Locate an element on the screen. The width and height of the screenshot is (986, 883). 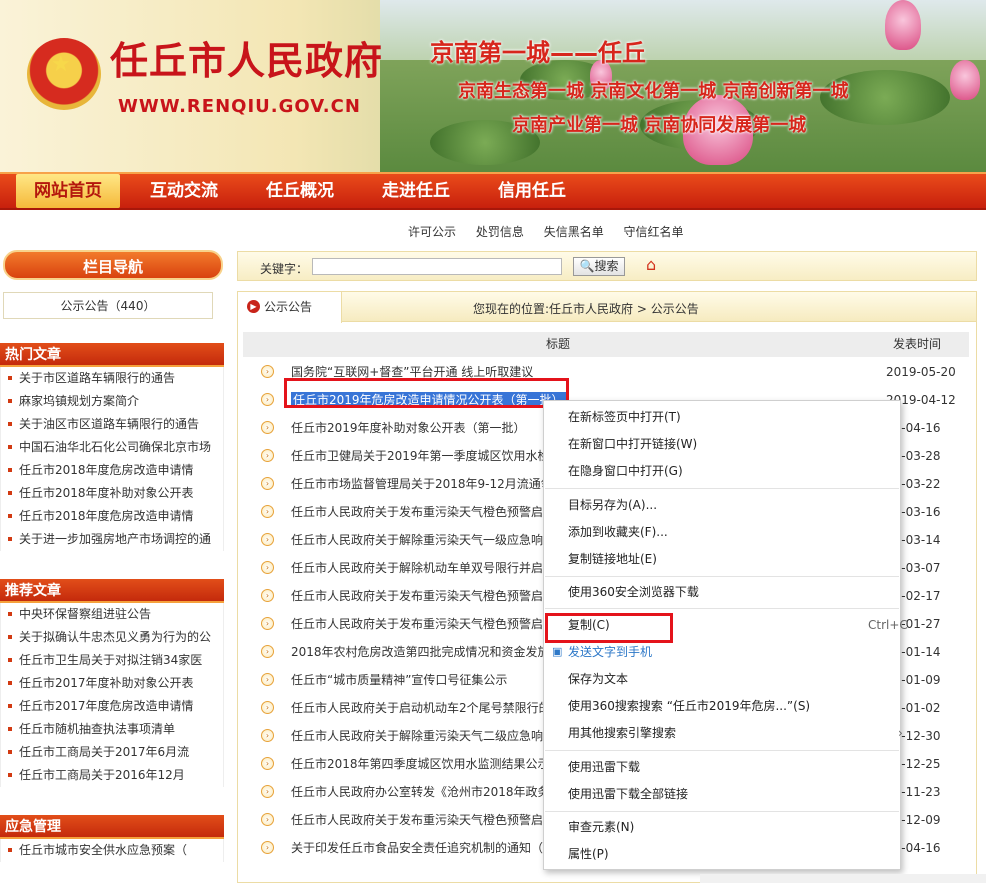
hot-article-item: 中国石油华北石化公司确保北京市场 is located at coordinates (112, 447).